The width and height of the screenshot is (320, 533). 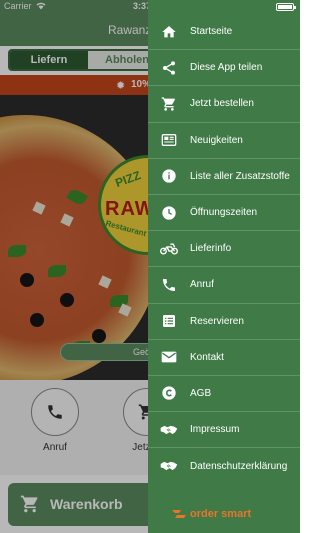 What do you see at coordinates (224, 141) in the screenshot?
I see `menu-item-news: Neuigkeiten` at bounding box center [224, 141].